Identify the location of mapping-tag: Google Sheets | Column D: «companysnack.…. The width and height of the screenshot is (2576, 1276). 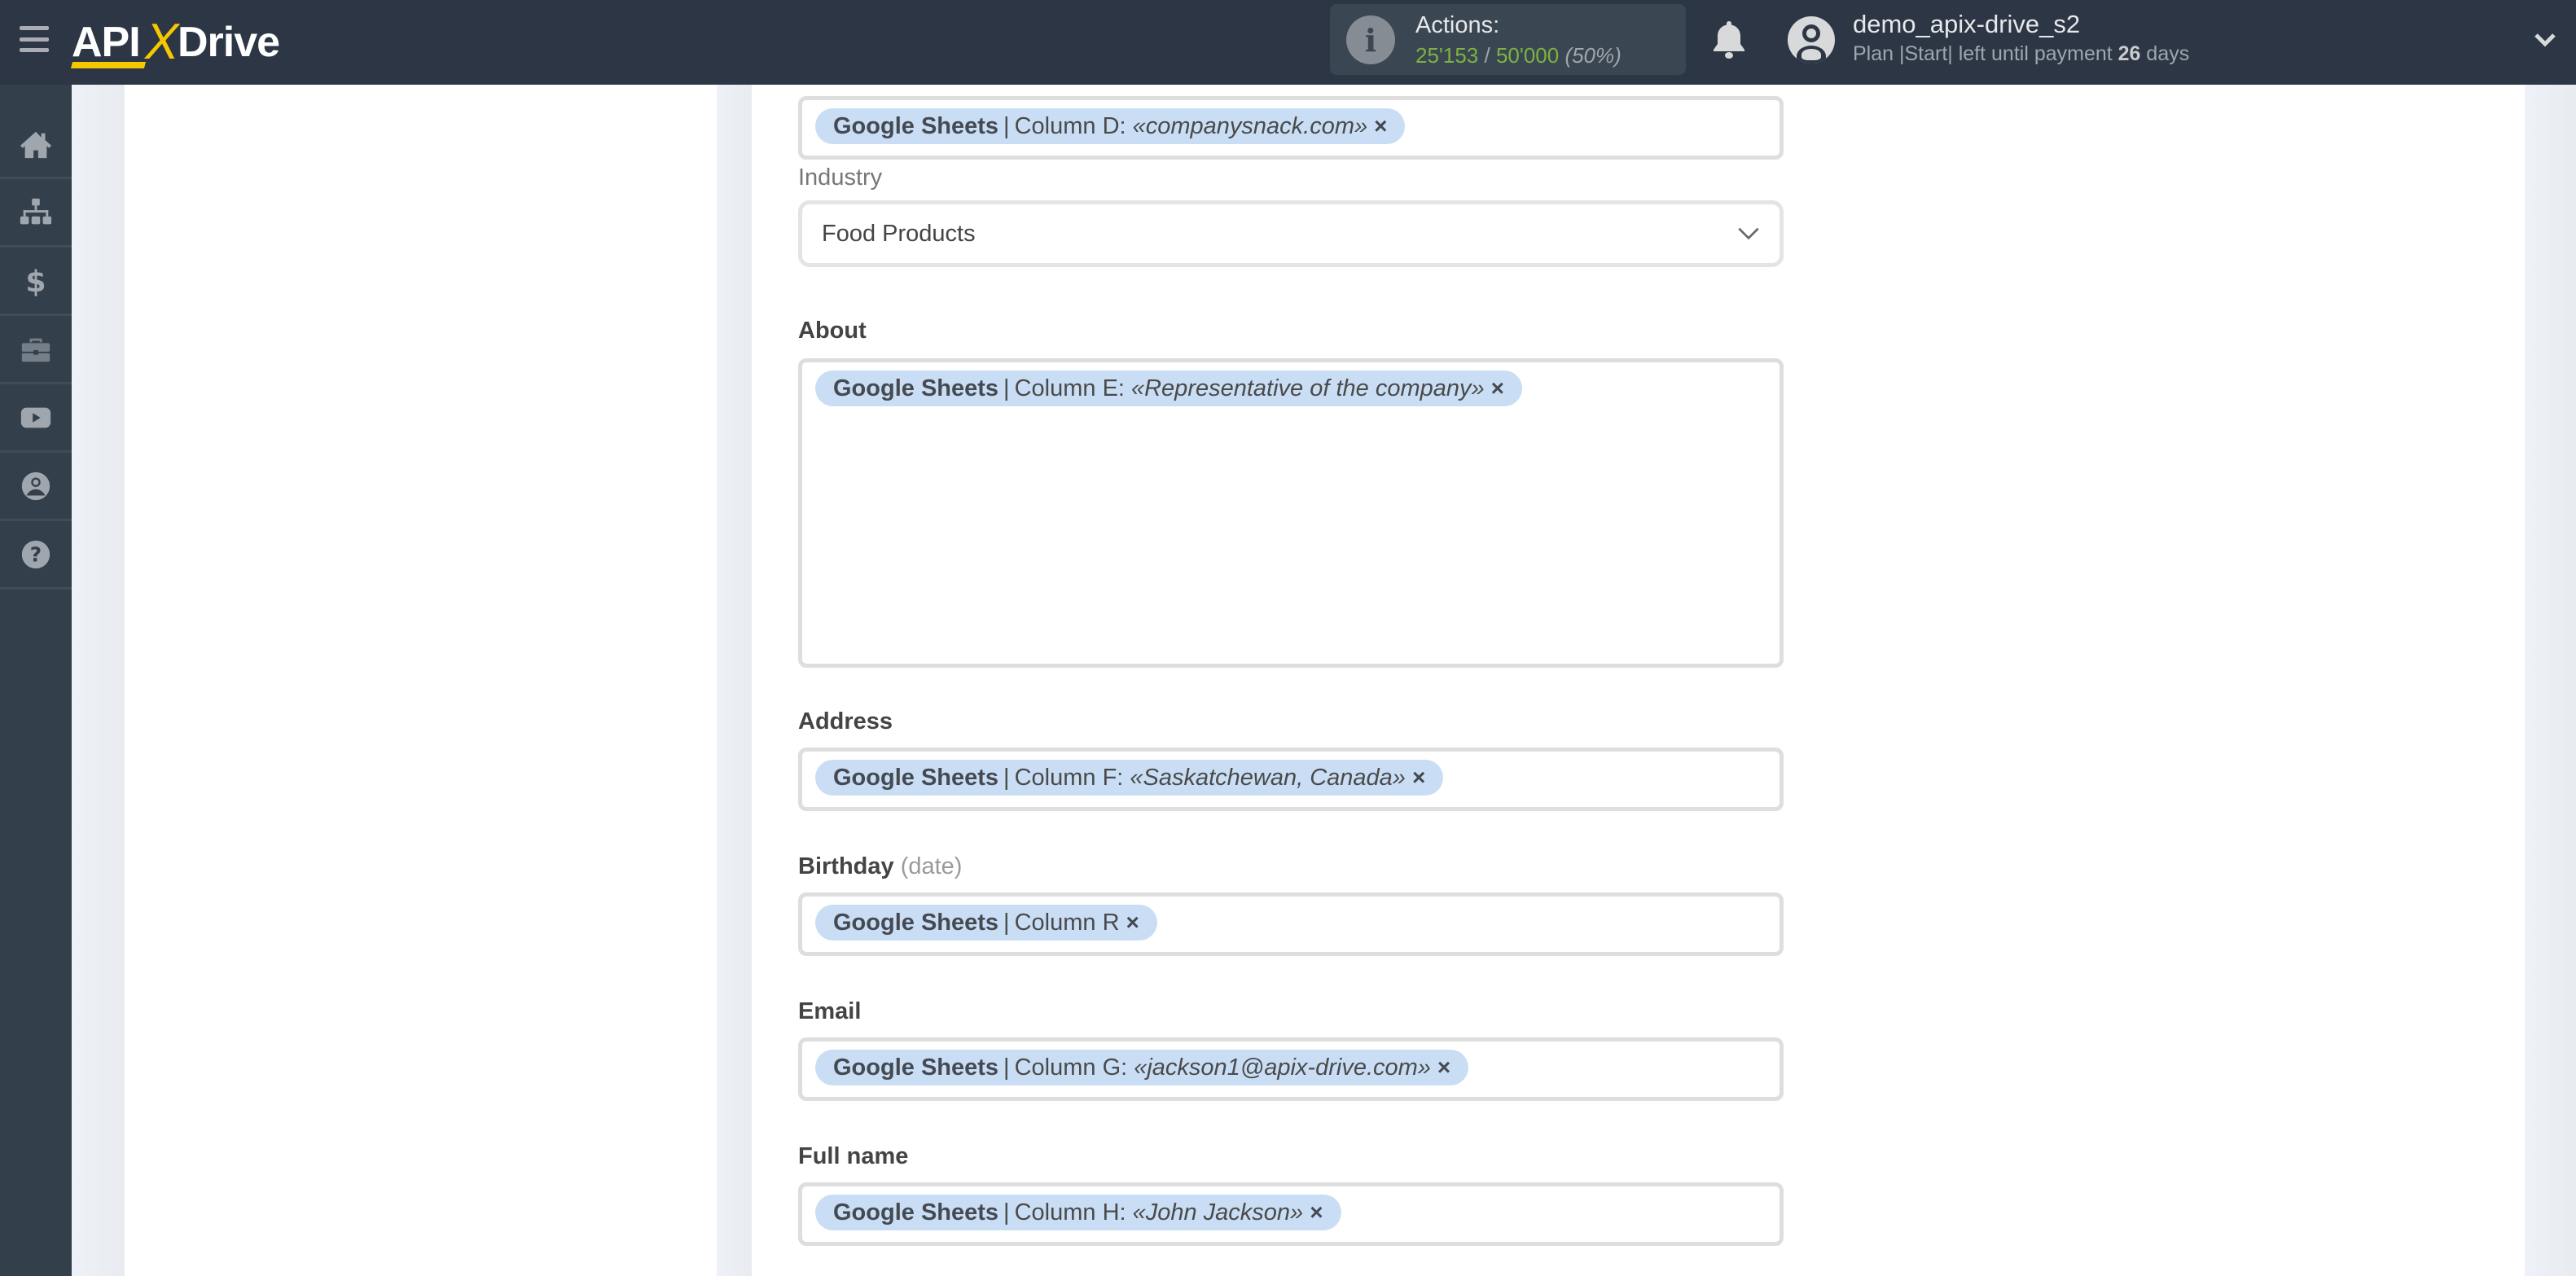
(1110, 126).